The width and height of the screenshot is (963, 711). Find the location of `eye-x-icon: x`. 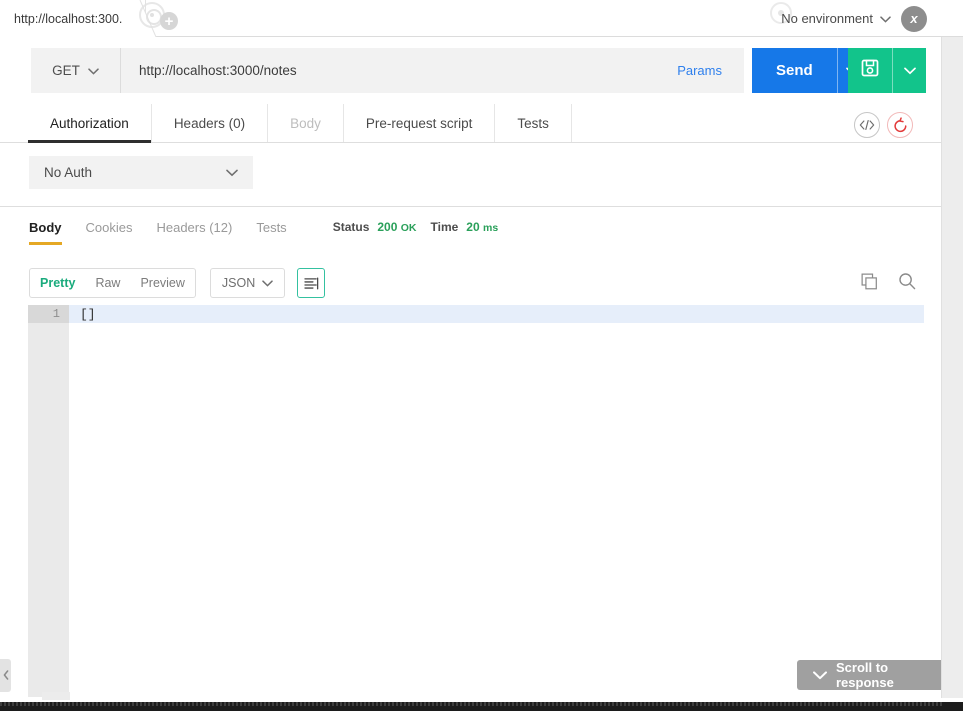

eye-x-icon: x is located at coordinates (914, 18).